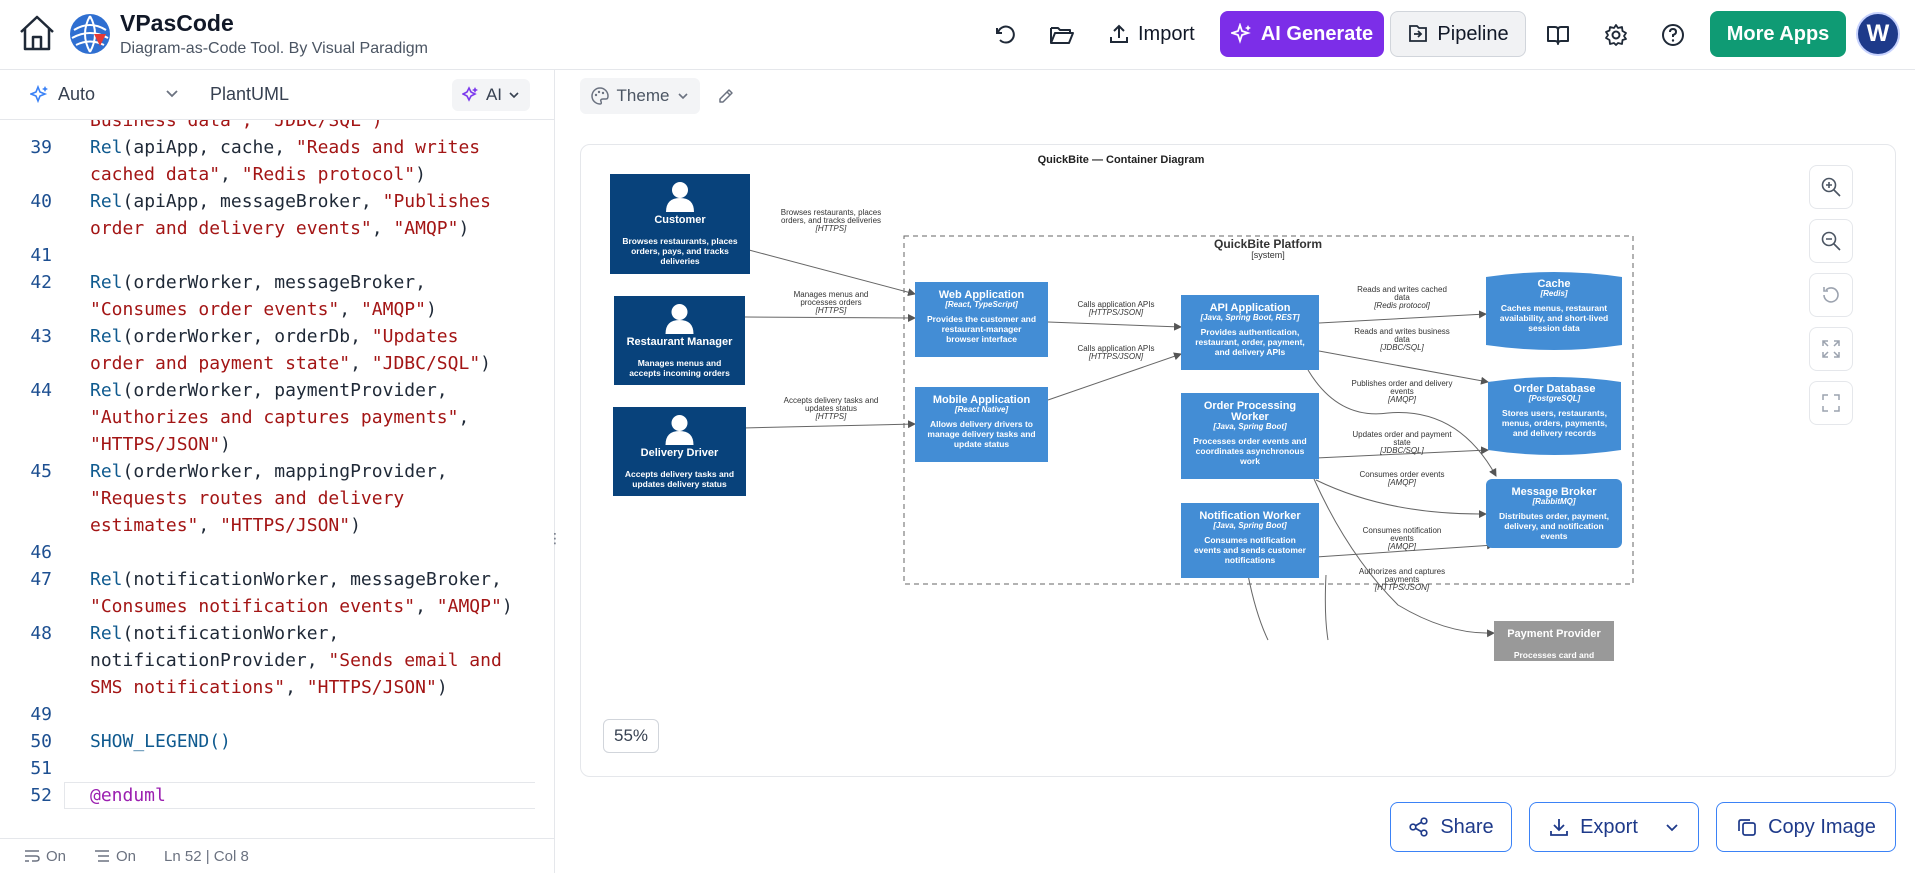  I want to click on theme-dropdown: Theme, so click(640, 96).